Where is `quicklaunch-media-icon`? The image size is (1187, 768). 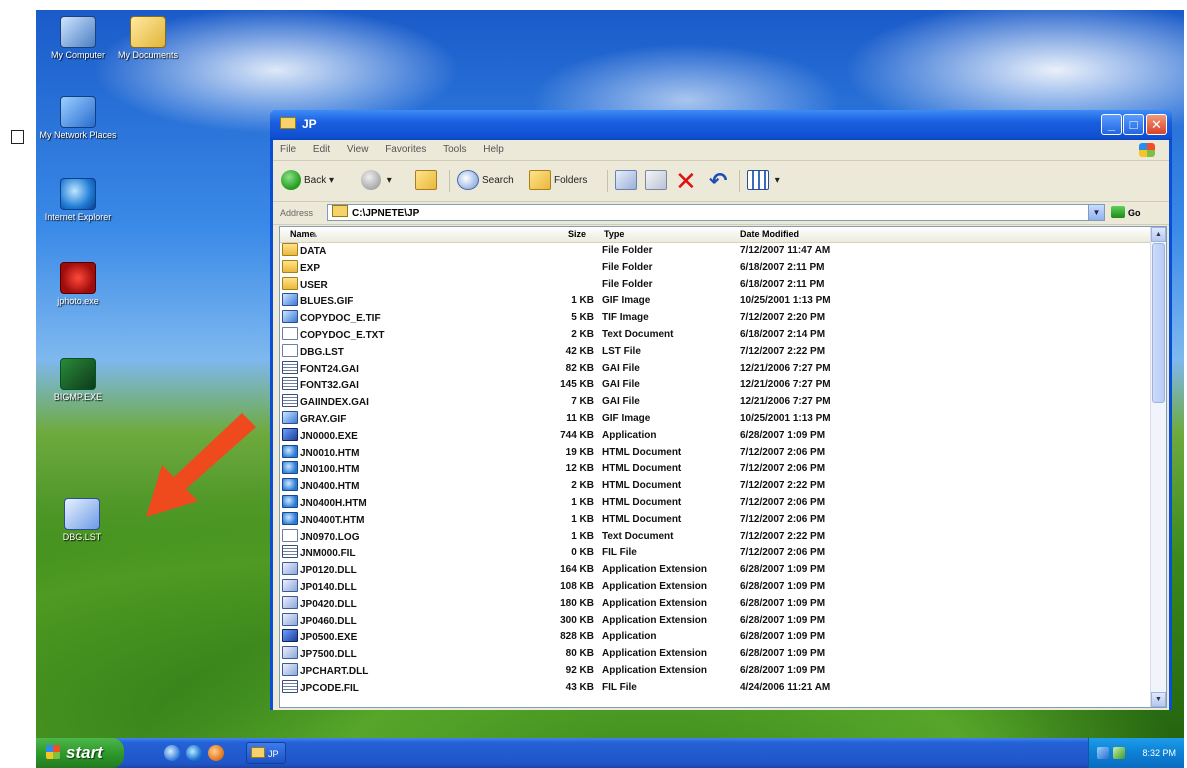 quicklaunch-media-icon is located at coordinates (216, 753).